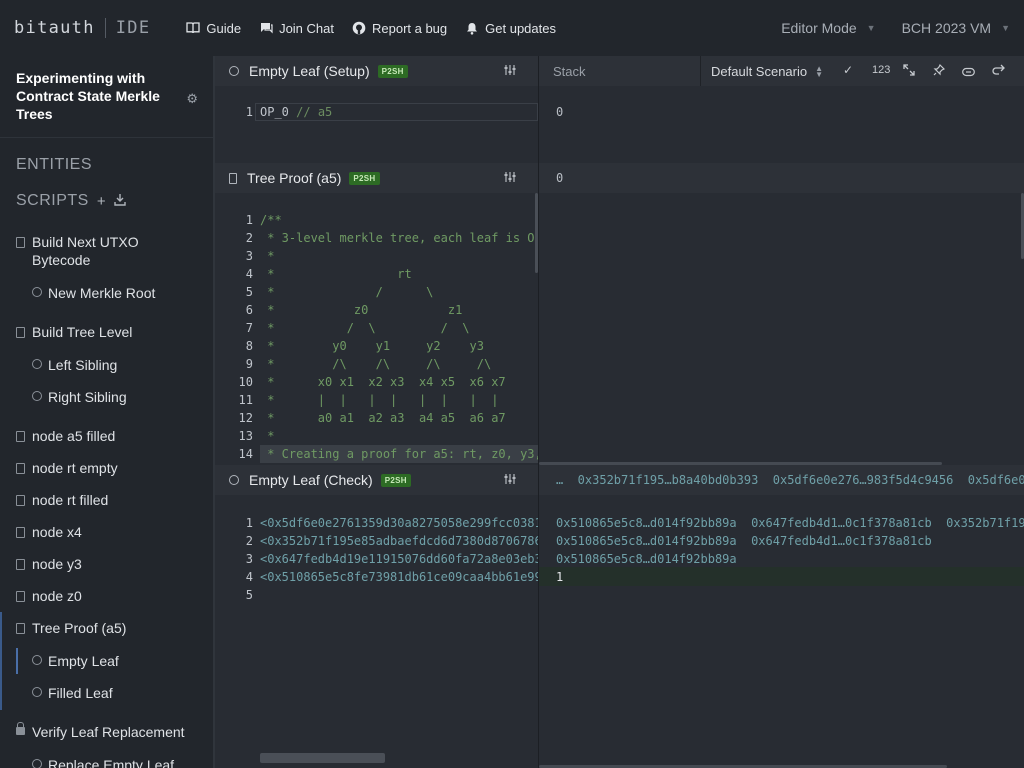  I want to click on sidebar-item-replace-empty-leaf: Replace Empty Leaf, so click(106, 762).